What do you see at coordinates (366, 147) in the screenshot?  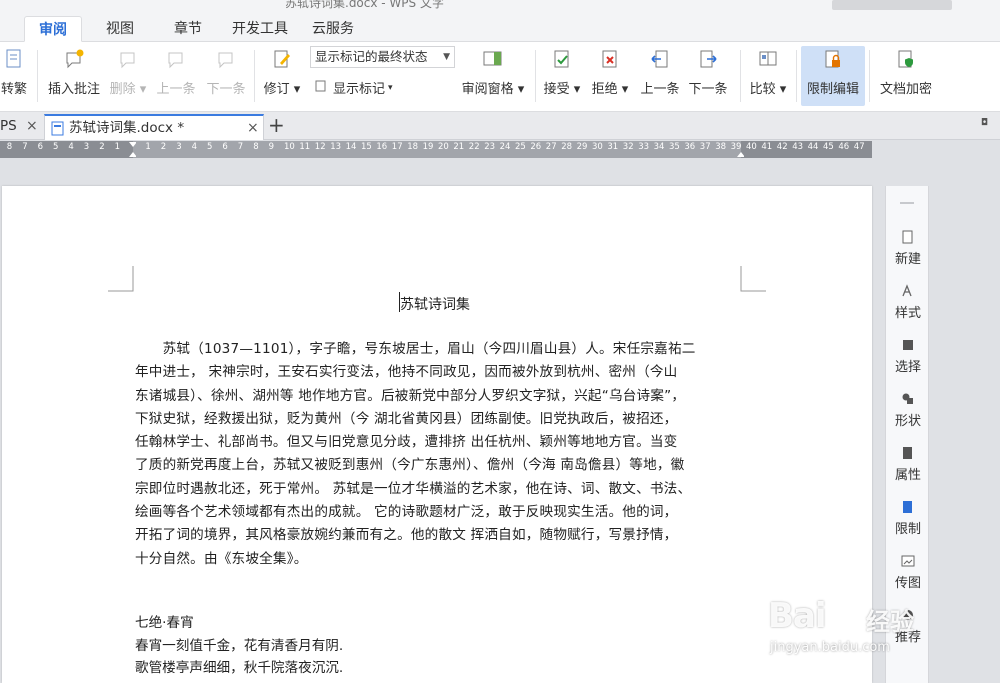 I see `ruler-number: 15` at bounding box center [366, 147].